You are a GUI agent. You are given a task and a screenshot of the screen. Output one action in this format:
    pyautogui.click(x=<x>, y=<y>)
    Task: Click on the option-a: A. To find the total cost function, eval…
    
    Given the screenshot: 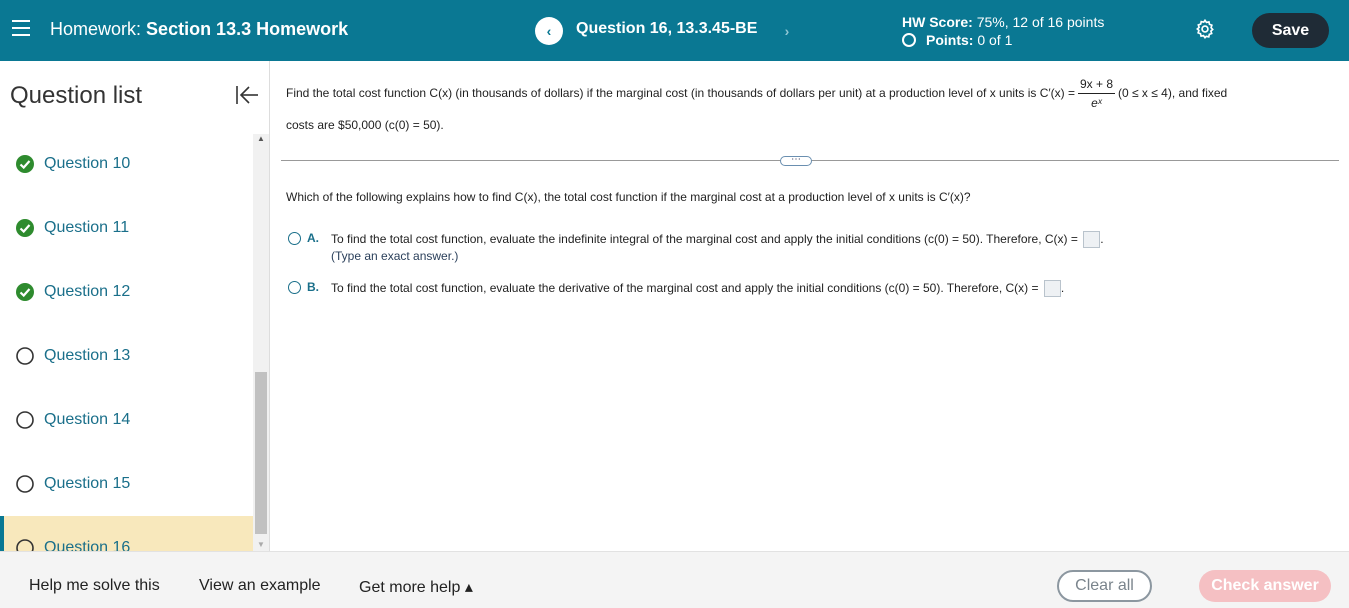 What is the action you would take?
    pyautogui.click(x=696, y=248)
    